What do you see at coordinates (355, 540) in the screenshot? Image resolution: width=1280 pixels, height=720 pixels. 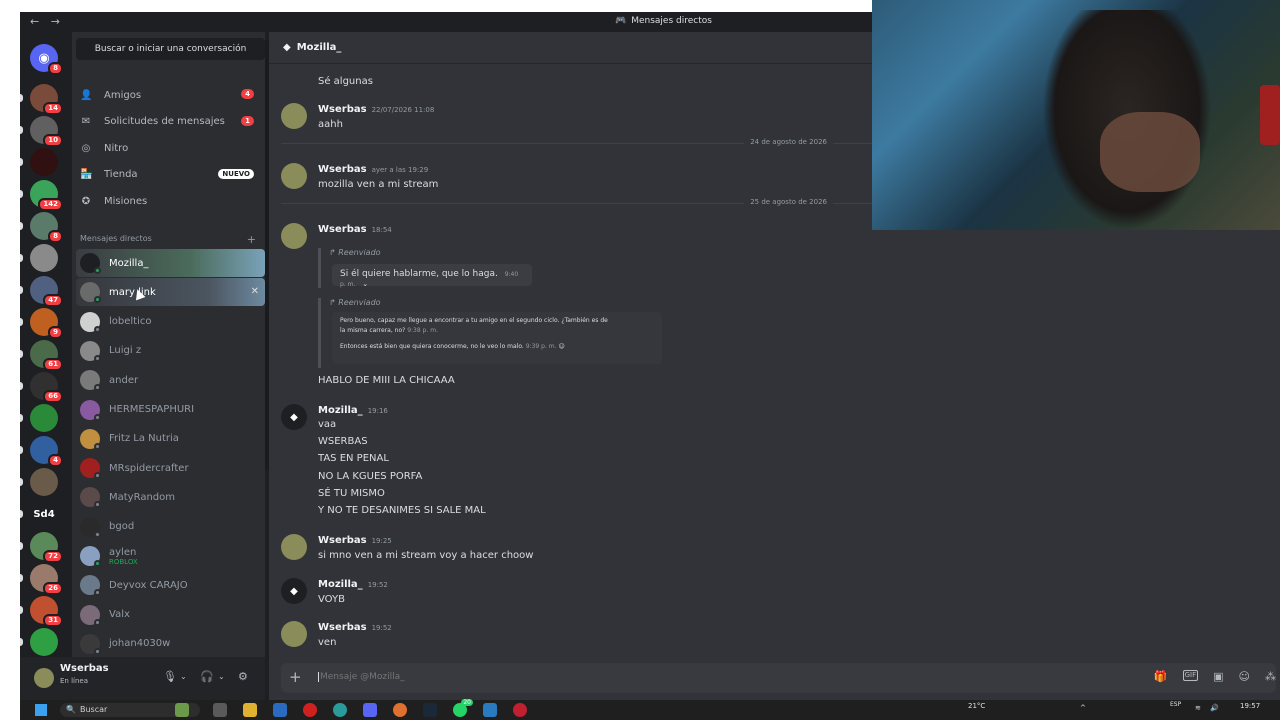 I see `message-author: Wserbas 19:25` at bounding box center [355, 540].